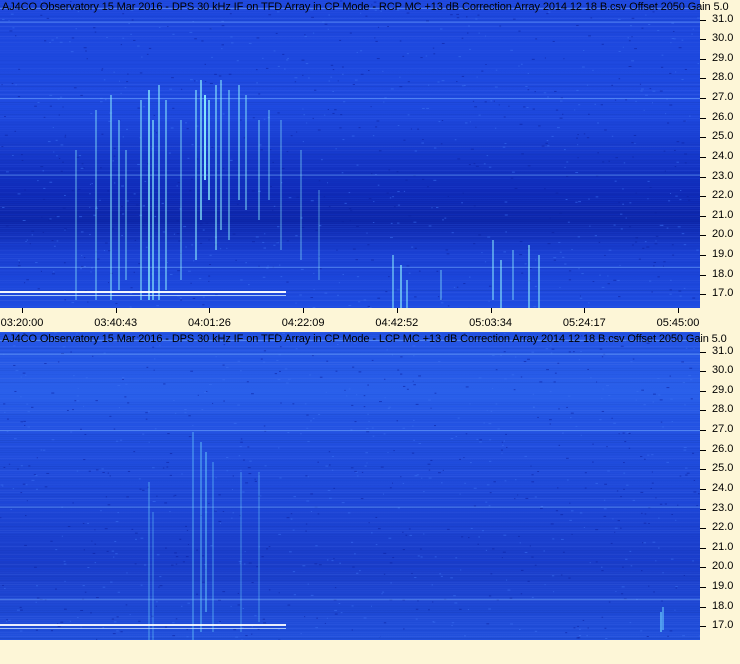 The height and width of the screenshot is (664, 740). What do you see at coordinates (723, 566) in the screenshot?
I see `y-tick-label: 20.0` at bounding box center [723, 566].